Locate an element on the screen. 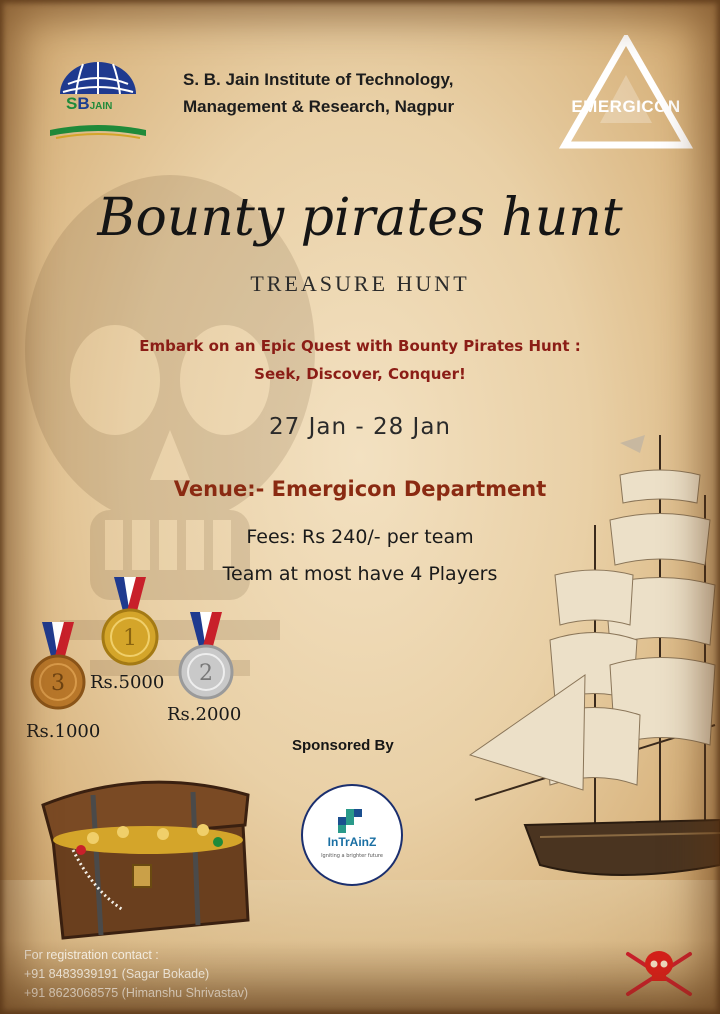 The image size is (720, 1014). event-title: Bounty pirates hunt is located at coordinates (360, 218).